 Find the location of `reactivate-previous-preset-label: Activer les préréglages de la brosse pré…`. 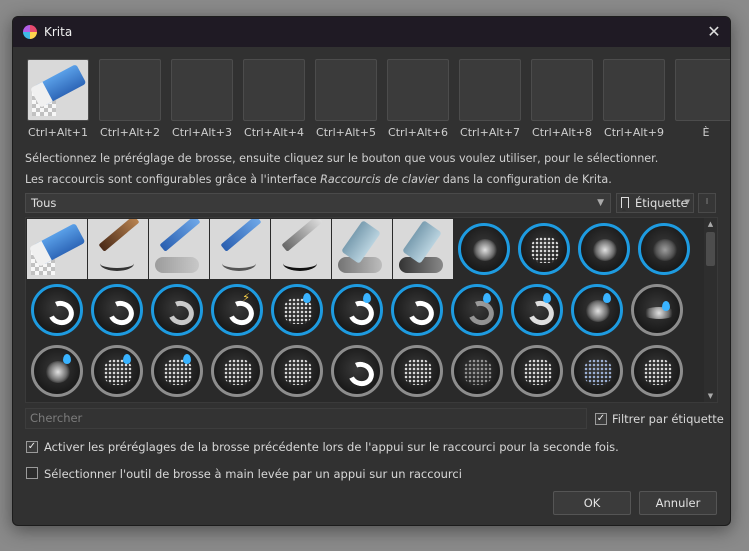

reactivate-previous-preset-label: Activer les préréglages de la brosse pré… is located at coordinates (331, 447).